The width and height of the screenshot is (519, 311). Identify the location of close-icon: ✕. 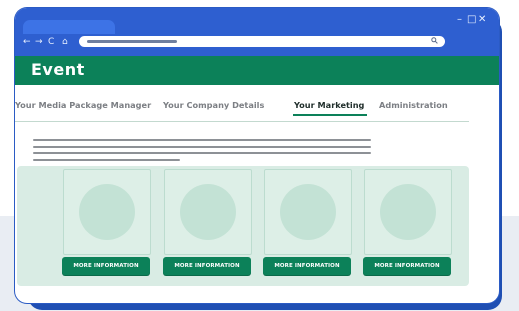
(482, 20).